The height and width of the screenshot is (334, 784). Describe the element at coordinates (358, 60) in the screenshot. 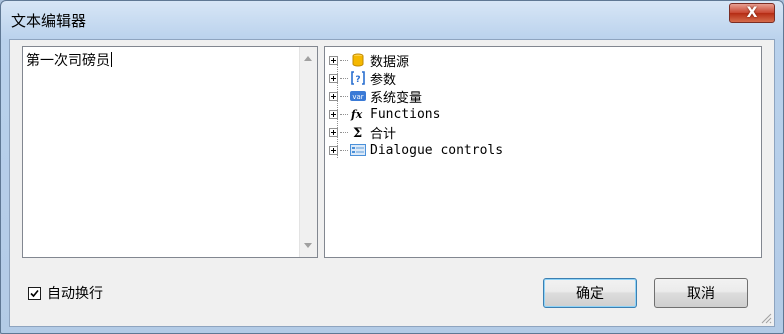

I see `database-icon` at that location.